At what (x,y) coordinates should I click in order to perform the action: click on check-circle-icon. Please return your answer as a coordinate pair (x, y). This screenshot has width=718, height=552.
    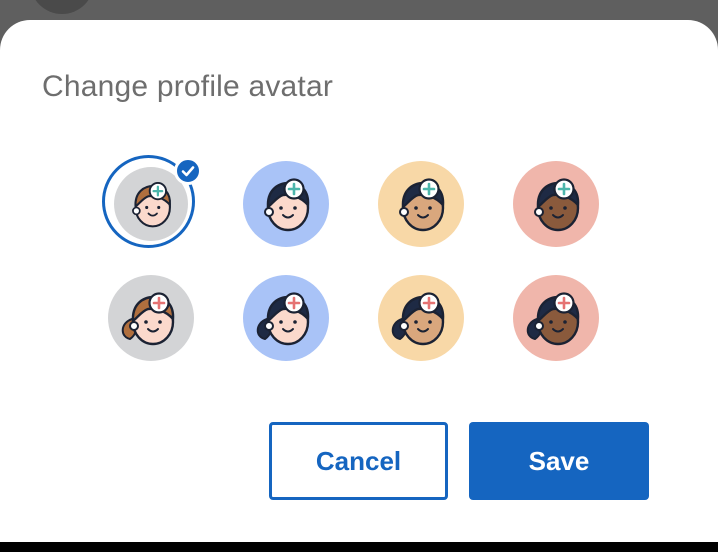
    Looking at the image, I should click on (188, 171).